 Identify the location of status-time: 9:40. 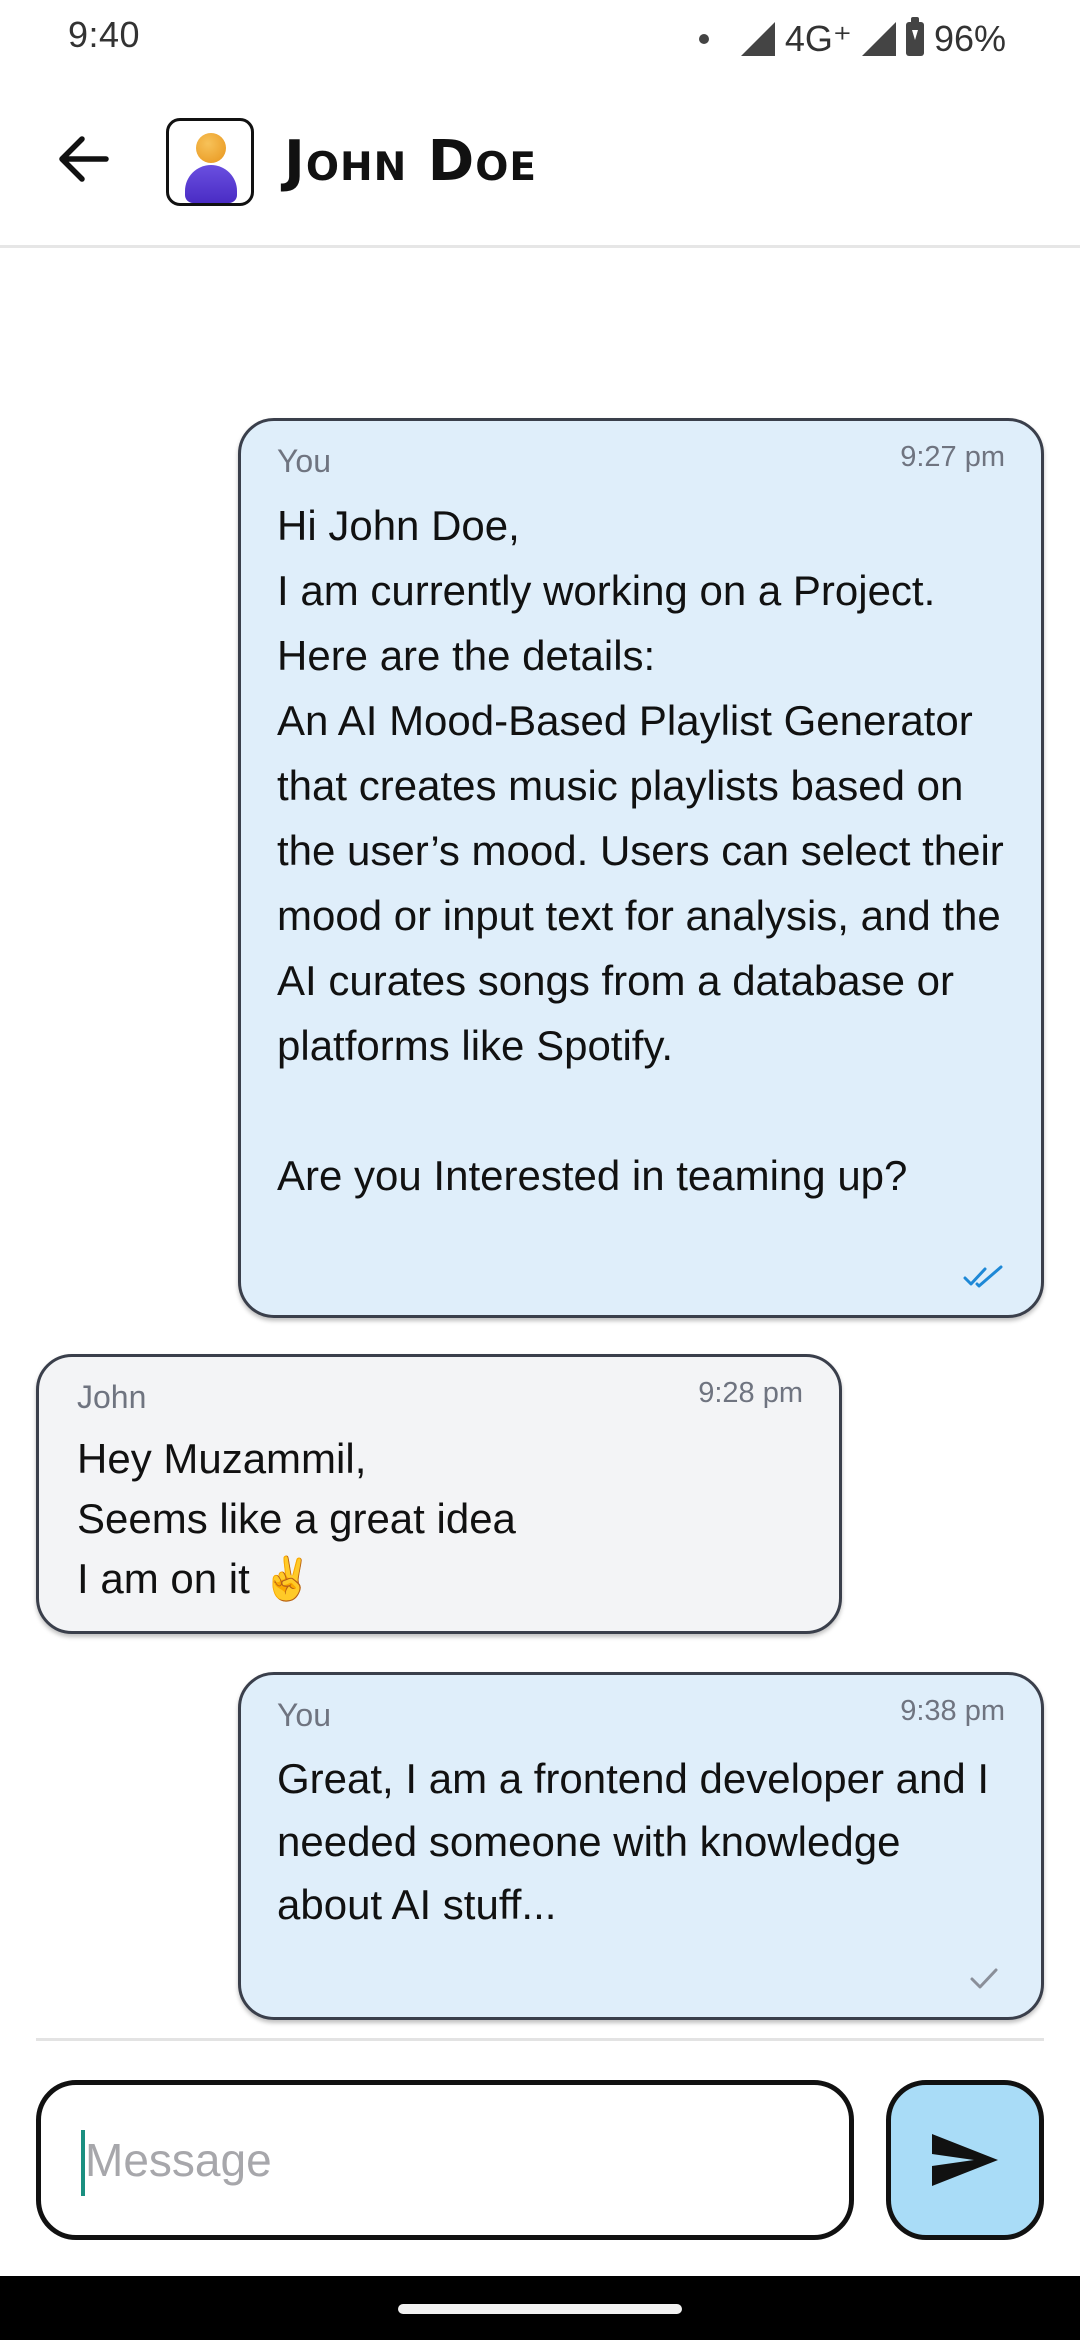
(104, 34).